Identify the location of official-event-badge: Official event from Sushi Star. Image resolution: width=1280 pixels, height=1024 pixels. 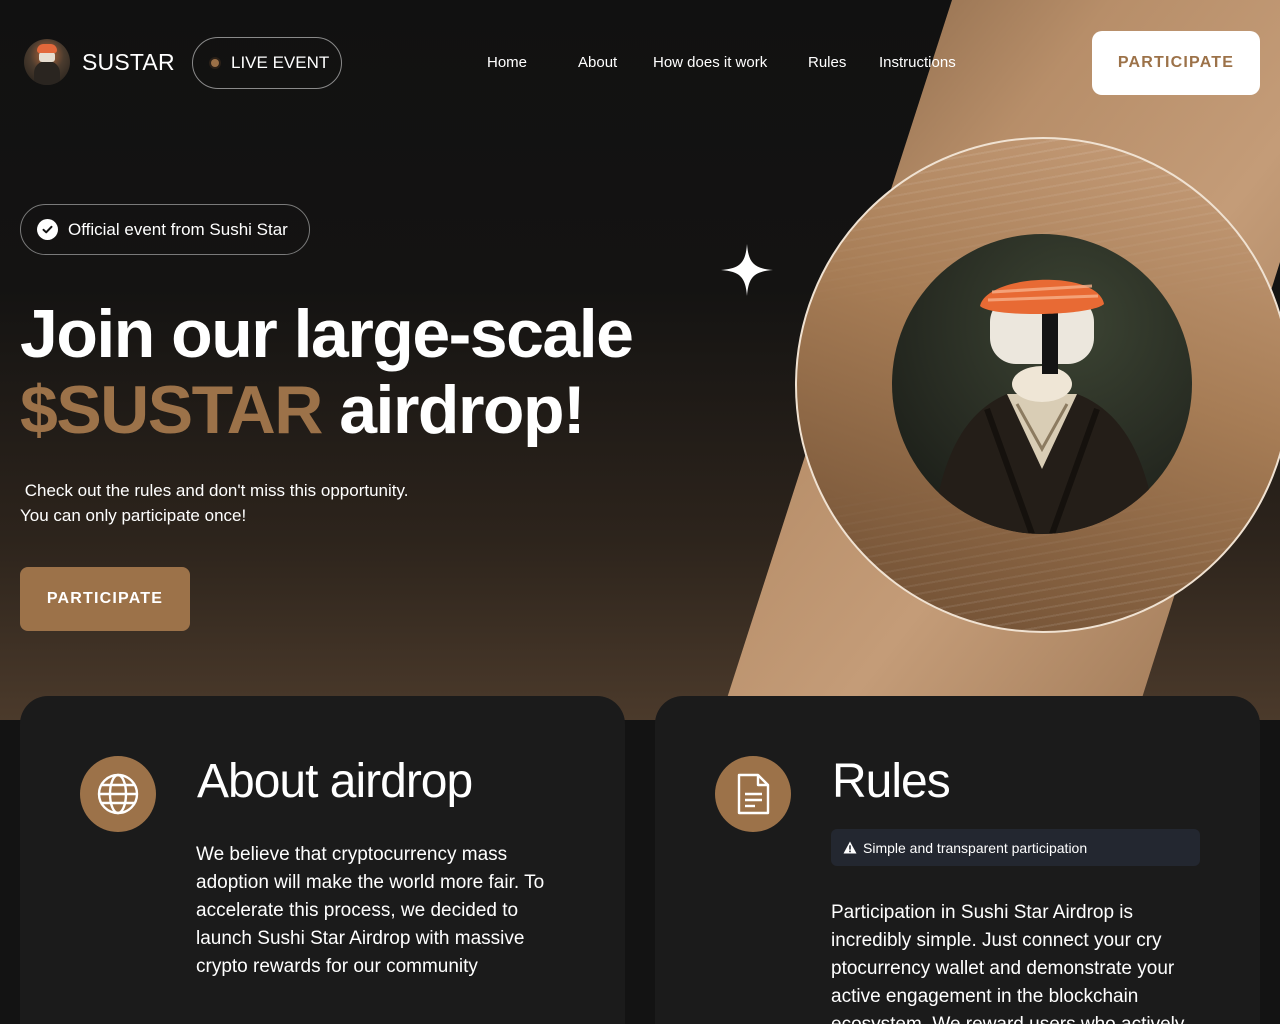
(165, 229).